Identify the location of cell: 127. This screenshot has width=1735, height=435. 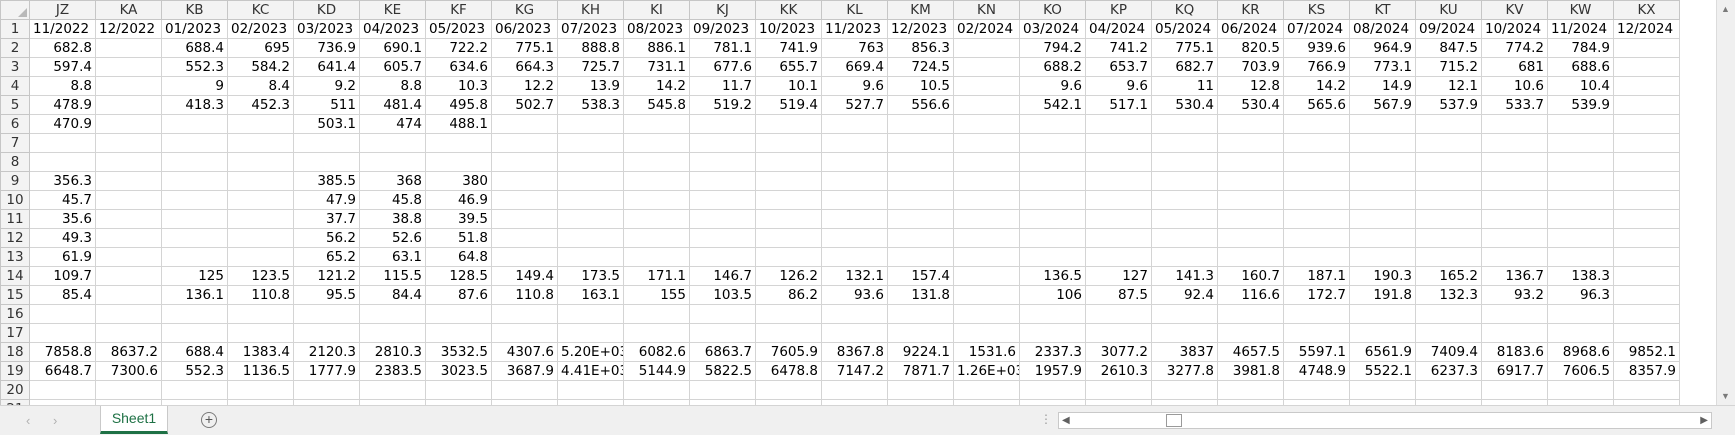
(1118, 276).